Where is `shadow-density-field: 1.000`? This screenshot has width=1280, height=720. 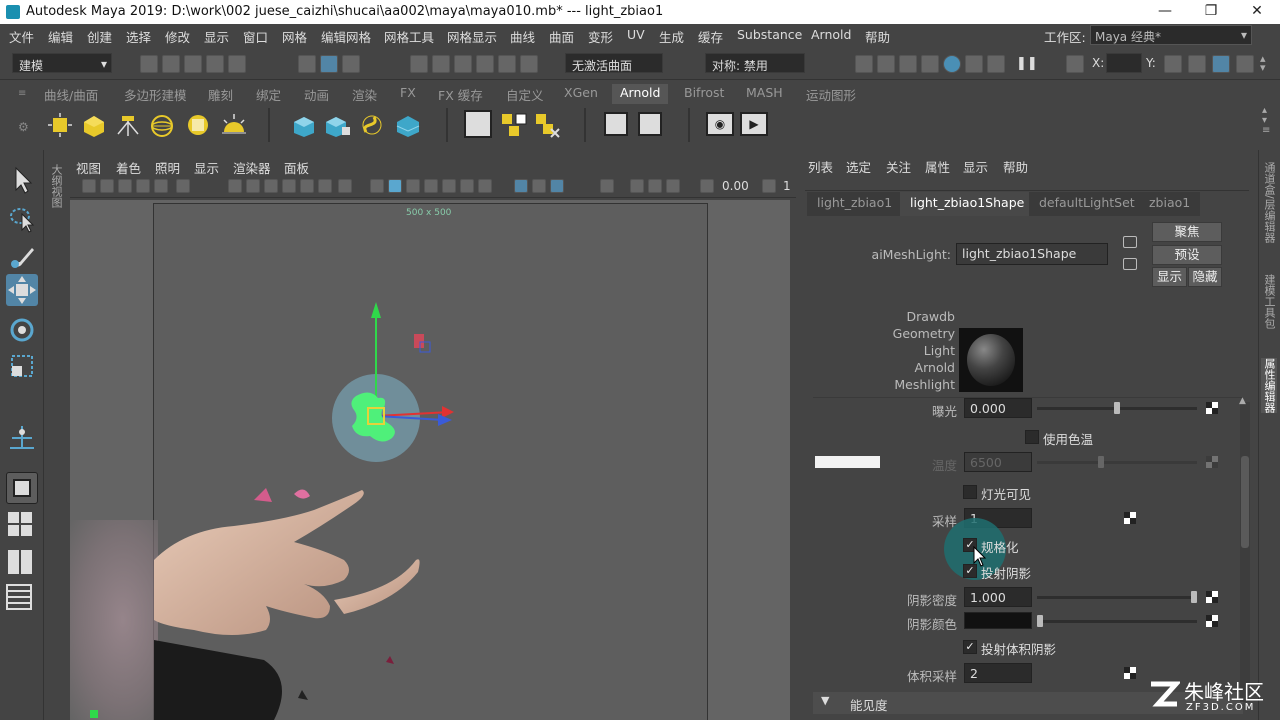
shadow-density-field: 1.000 is located at coordinates (998, 597).